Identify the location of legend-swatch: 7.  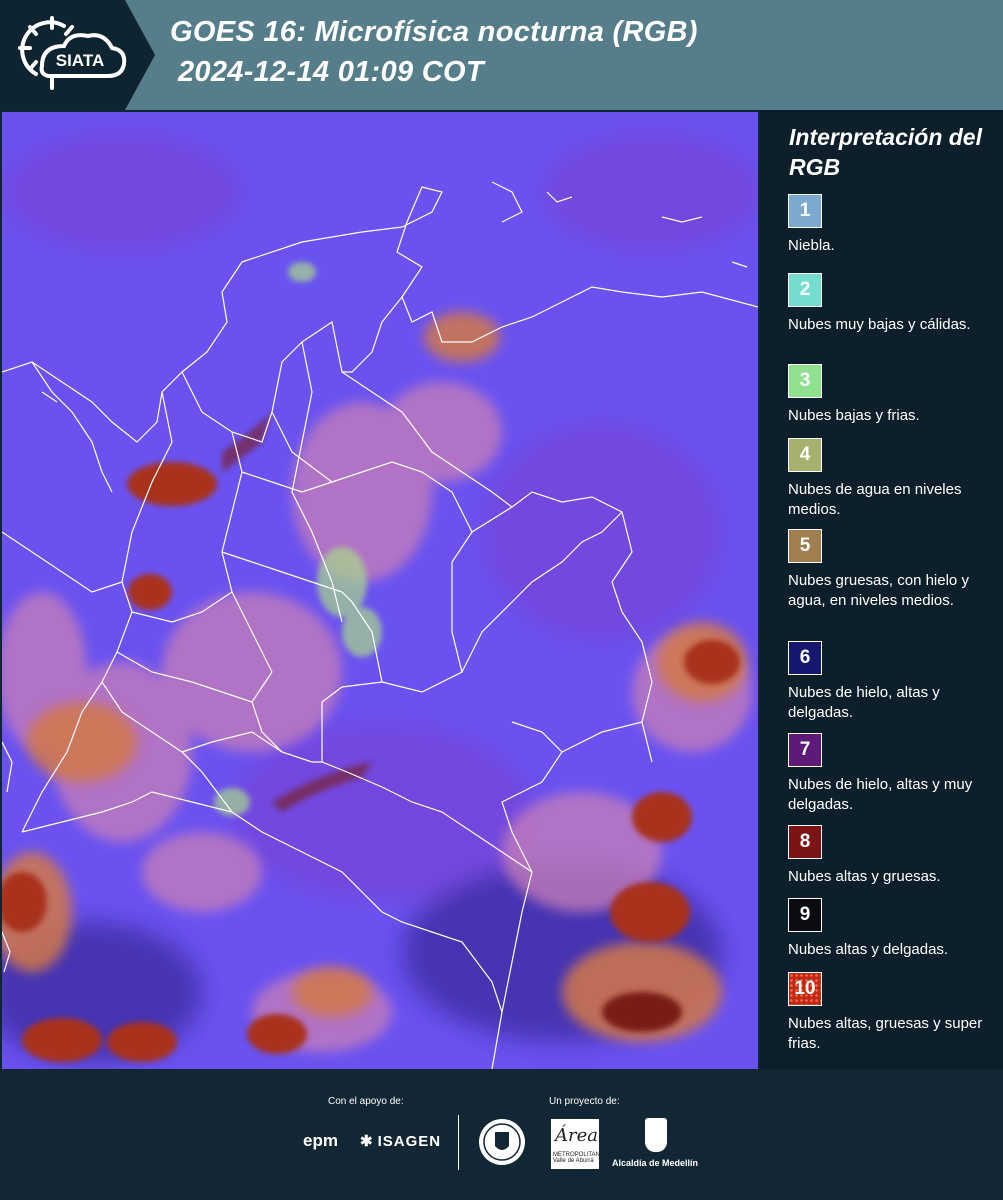
(805, 750).